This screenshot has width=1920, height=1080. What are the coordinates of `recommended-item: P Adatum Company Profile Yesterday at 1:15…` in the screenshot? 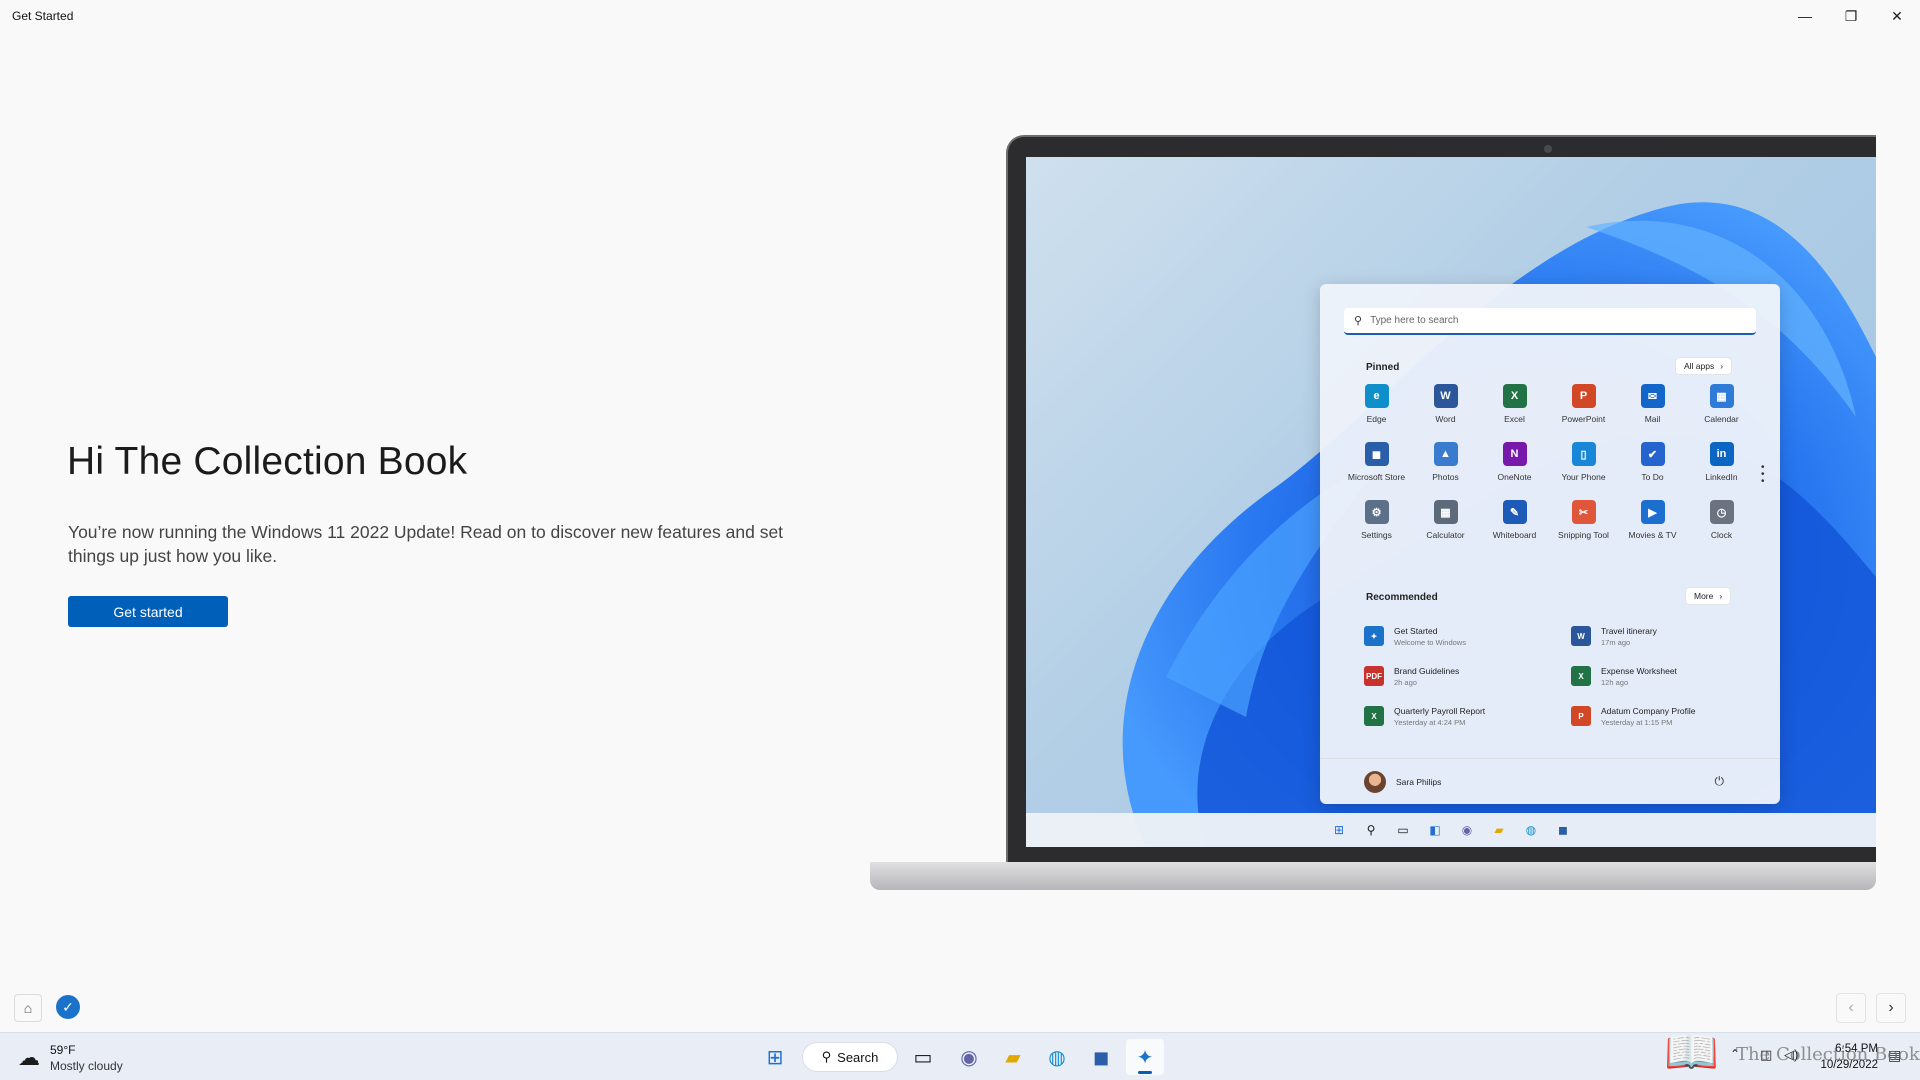 It's located at (1667, 716).